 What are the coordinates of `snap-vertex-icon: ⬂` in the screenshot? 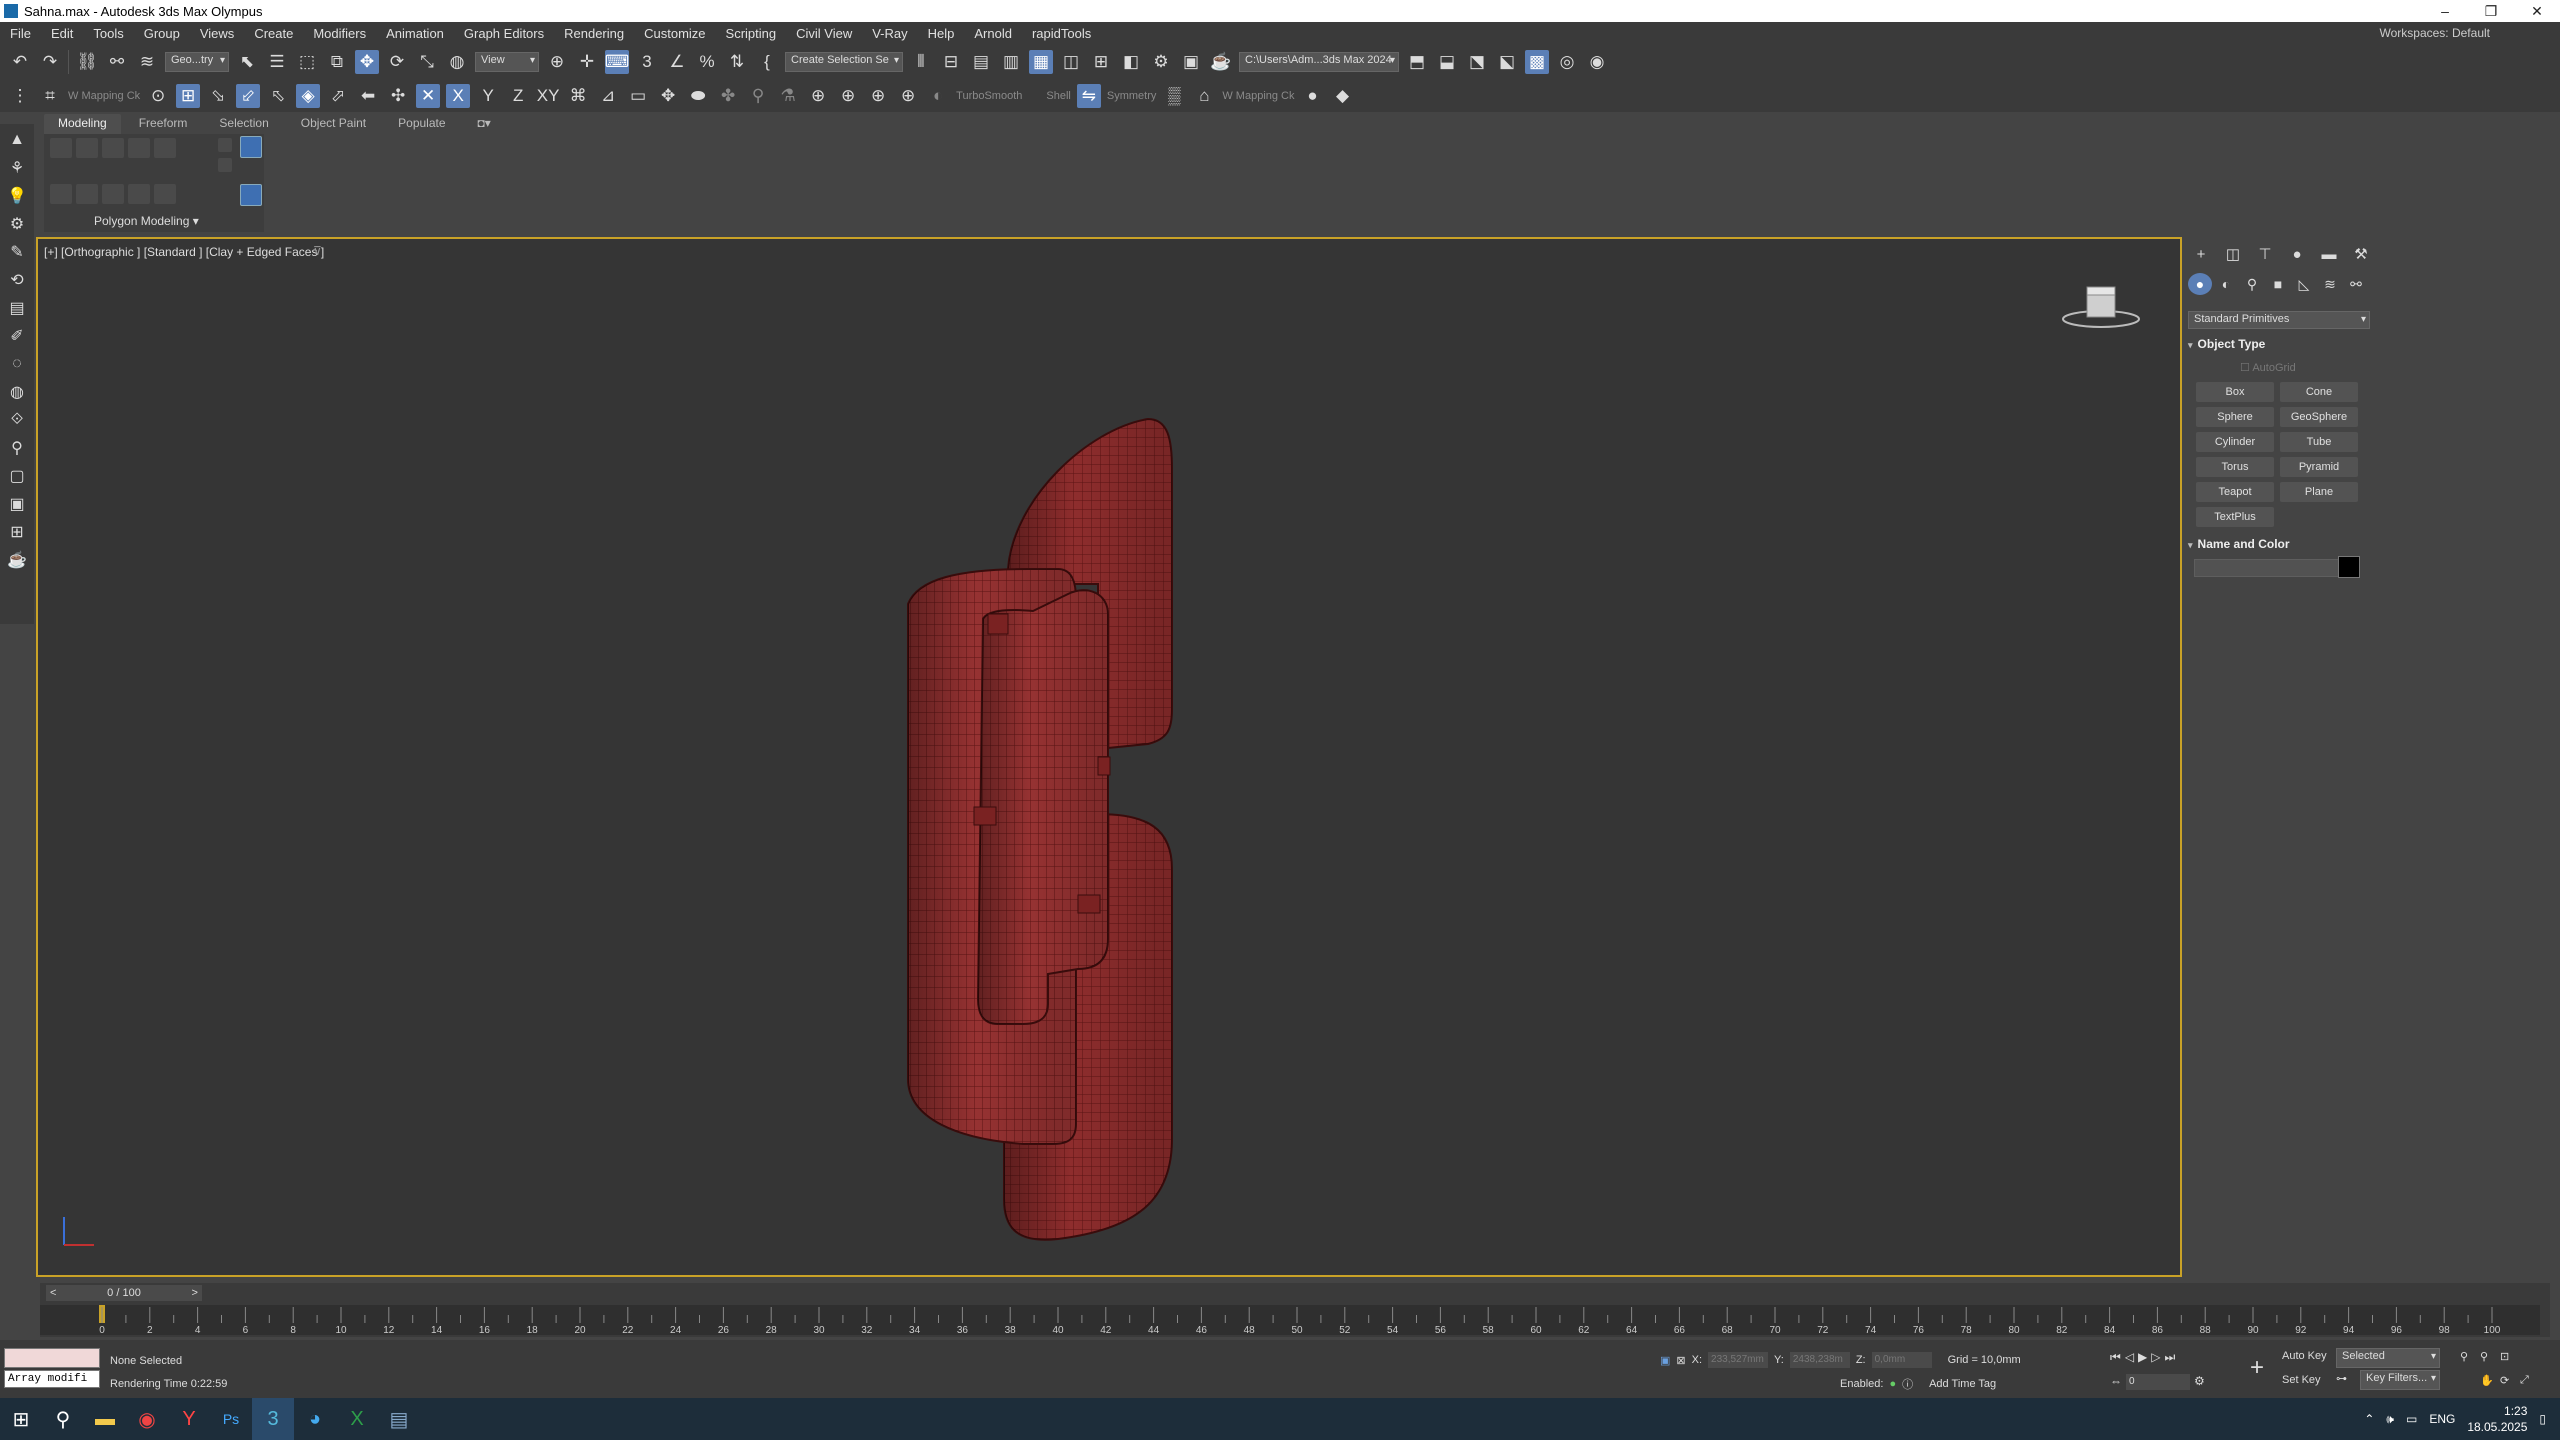 It's located at (218, 96).